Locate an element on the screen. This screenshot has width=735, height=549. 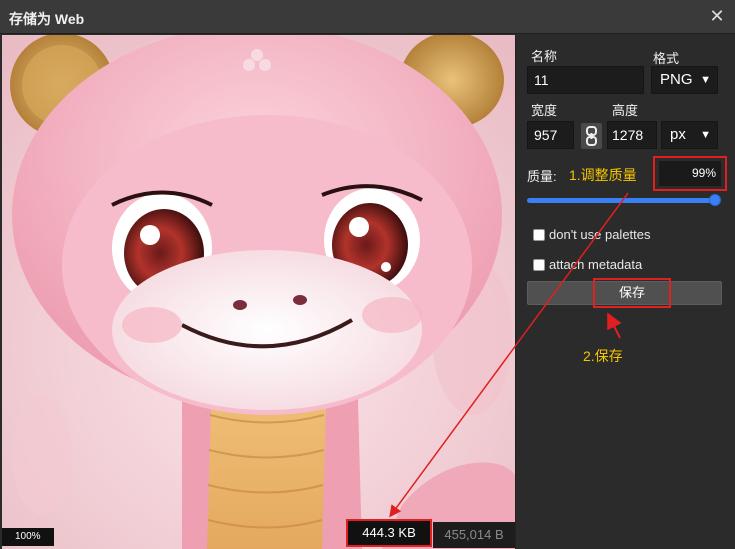
annotation-step1: 1.调整质量 is located at coordinates (603, 175).